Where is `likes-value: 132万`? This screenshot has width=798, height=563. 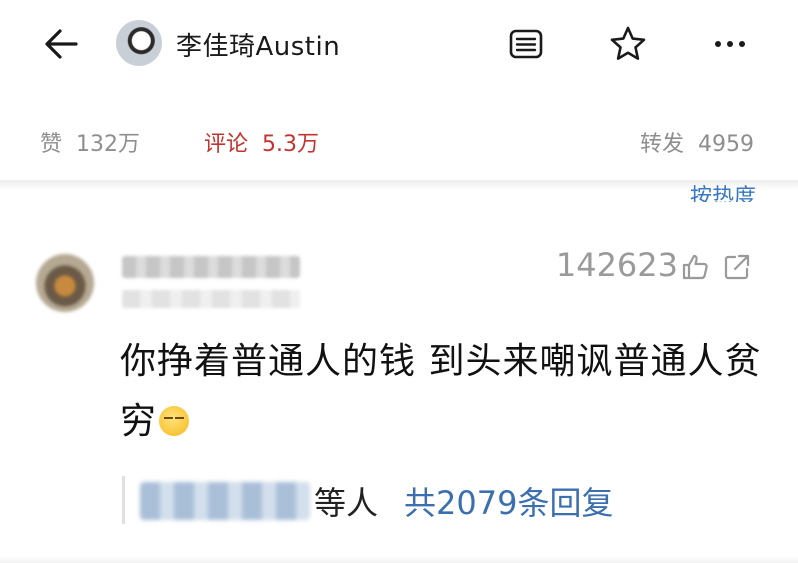
likes-value: 132万 is located at coordinates (108, 144).